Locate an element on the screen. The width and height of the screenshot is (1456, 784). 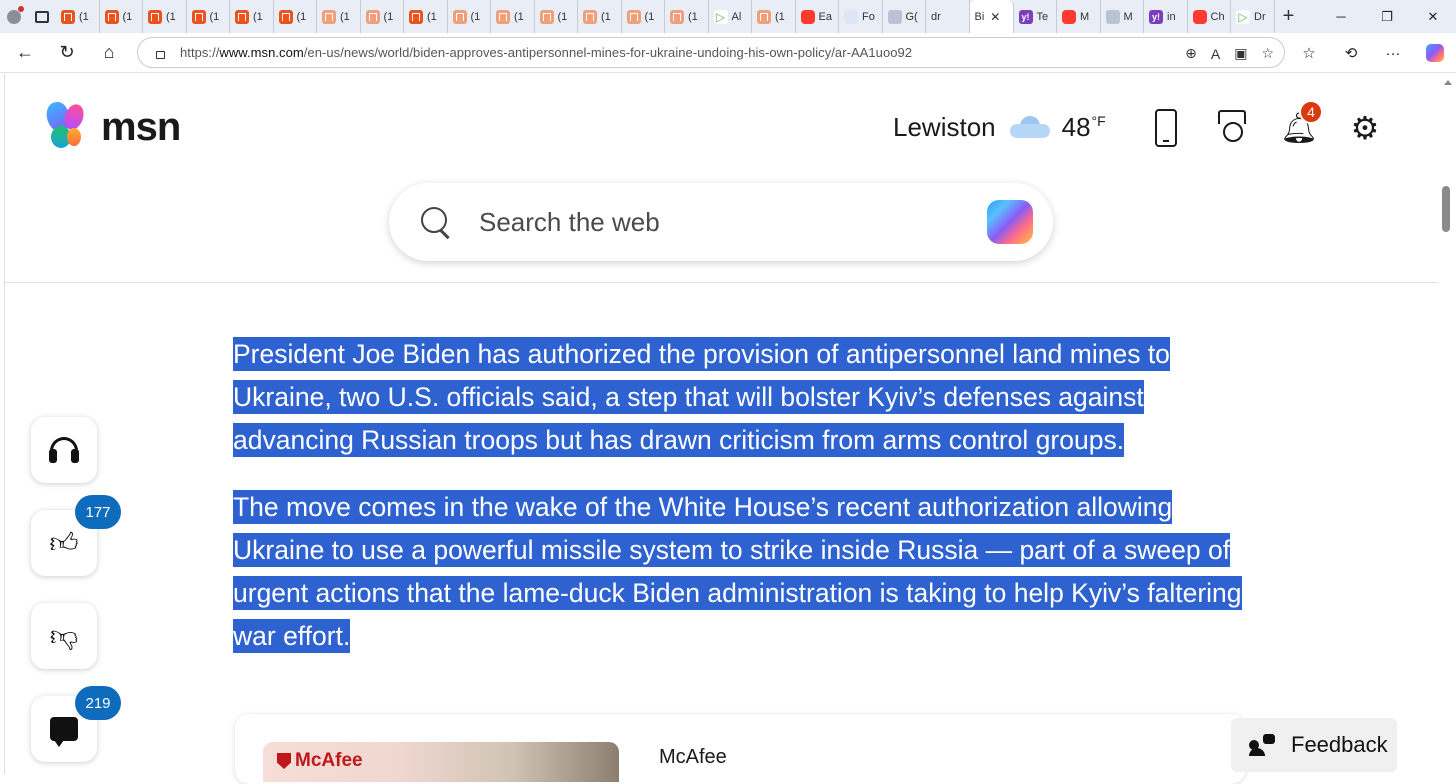
browser-tab: 🔍︎dr is located at coordinates (688, 61).